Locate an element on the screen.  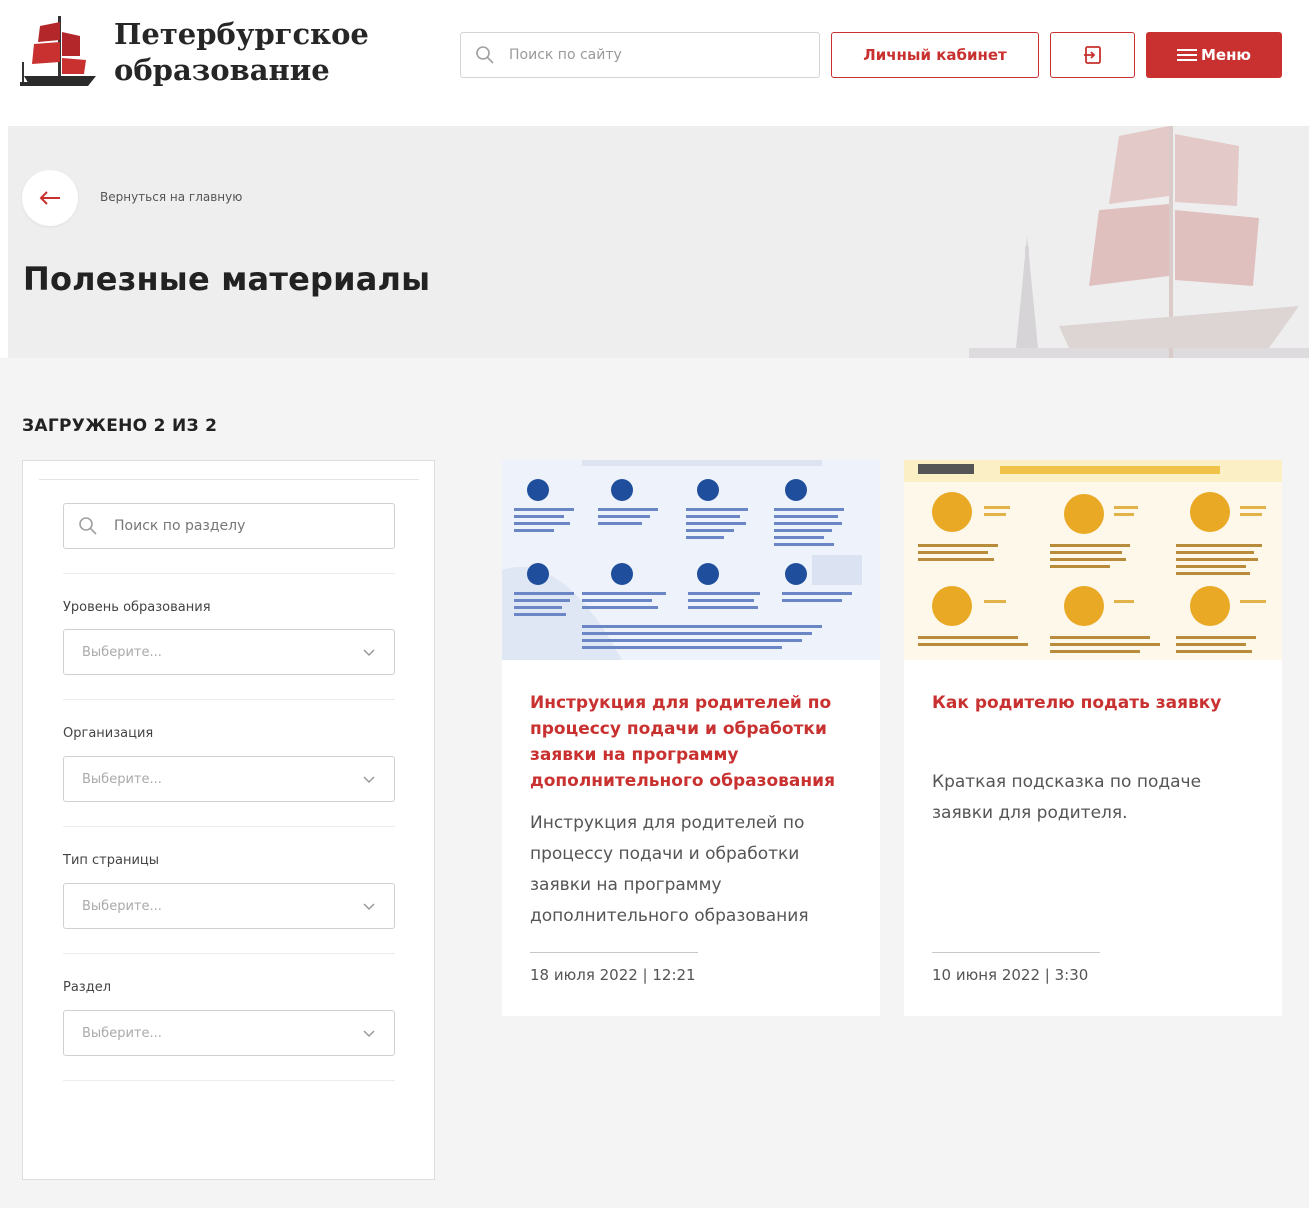
login-arrow-icon is located at coordinates (1092, 55).